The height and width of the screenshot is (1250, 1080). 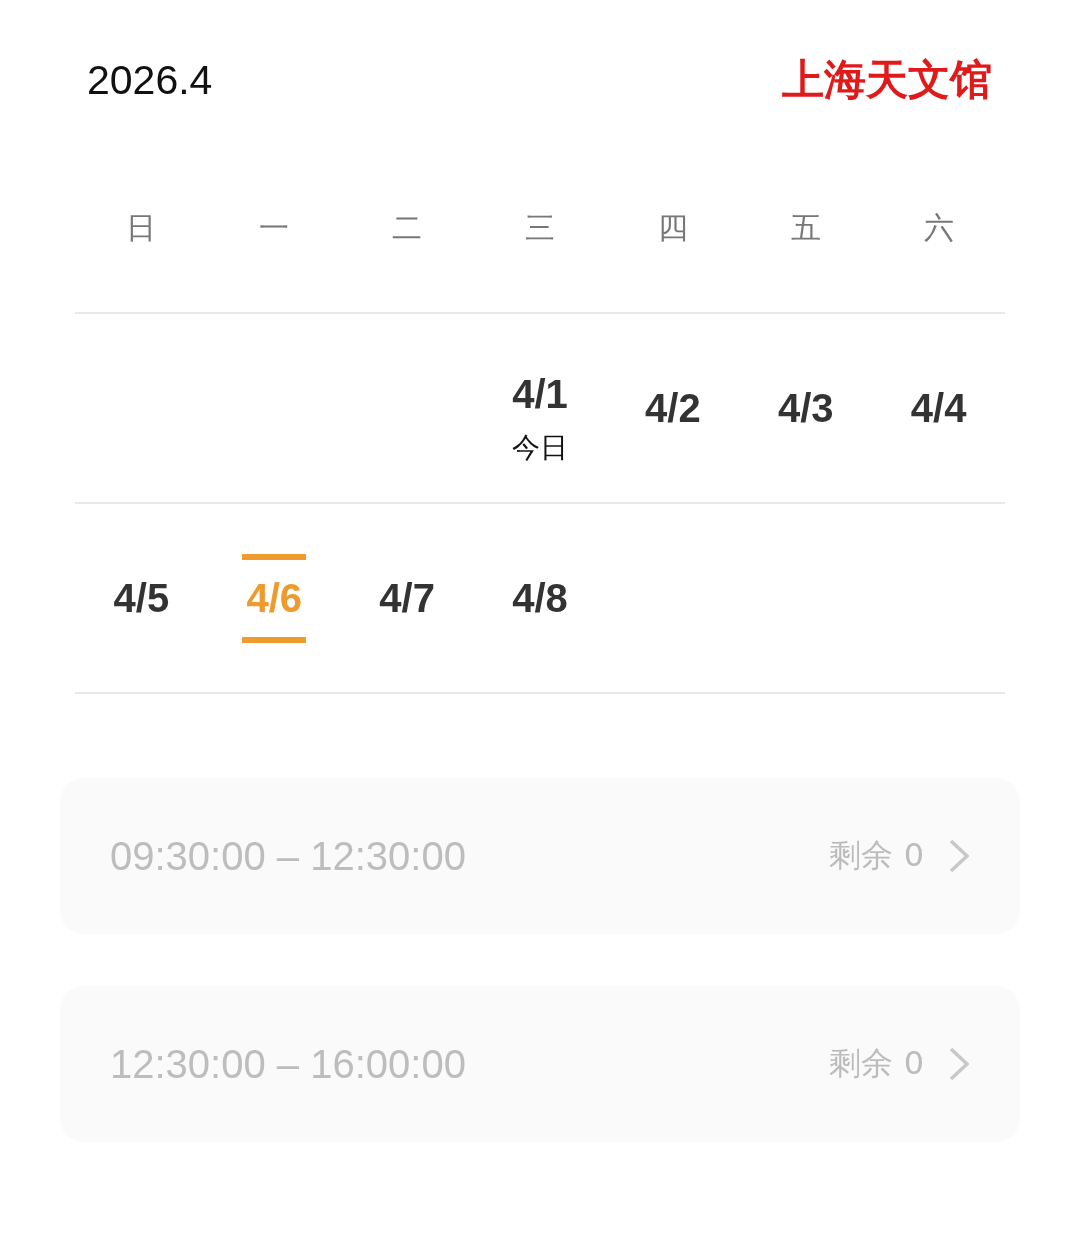 I want to click on month-title: 2026.4, so click(x=150, y=80).